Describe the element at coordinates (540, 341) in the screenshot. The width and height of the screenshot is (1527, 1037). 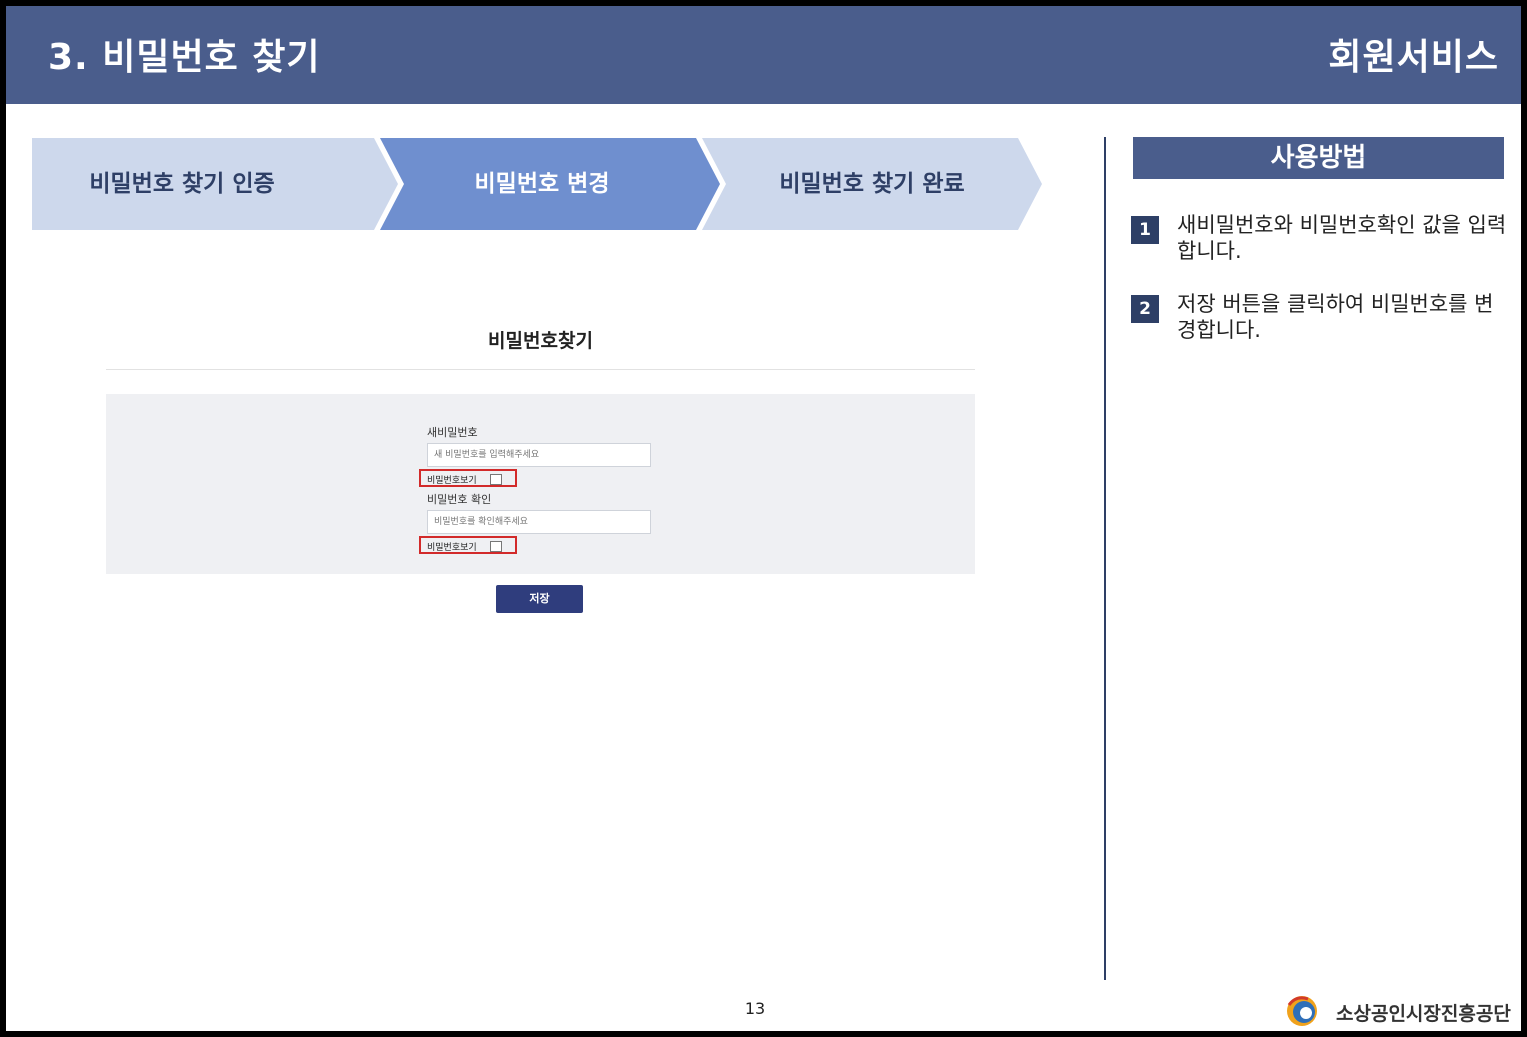
I see `form-title: 비밀번호찾기` at that location.